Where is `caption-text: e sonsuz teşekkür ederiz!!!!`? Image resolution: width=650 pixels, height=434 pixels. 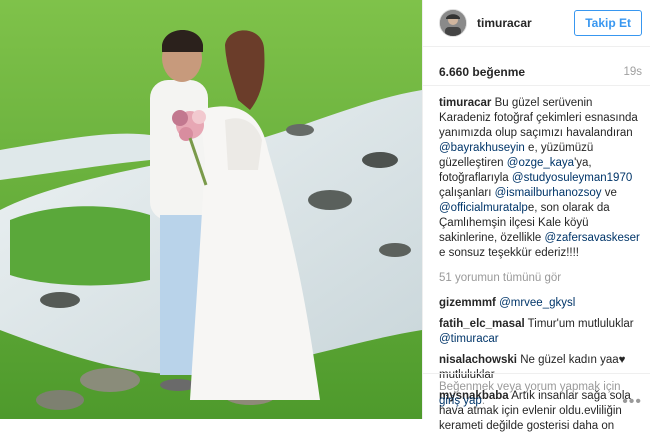 caption-text: e sonsuz teşekkür ederiz!!!! is located at coordinates (509, 253).